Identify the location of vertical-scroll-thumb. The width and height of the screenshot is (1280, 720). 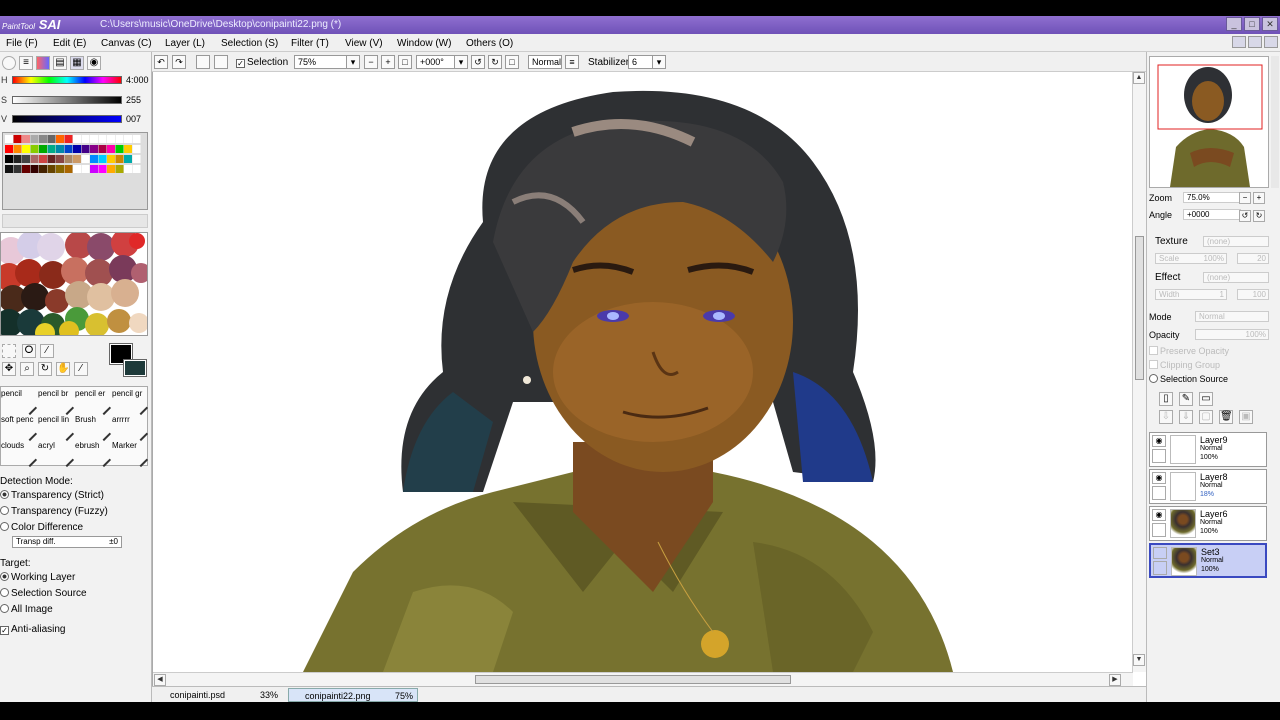
(1139, 308).